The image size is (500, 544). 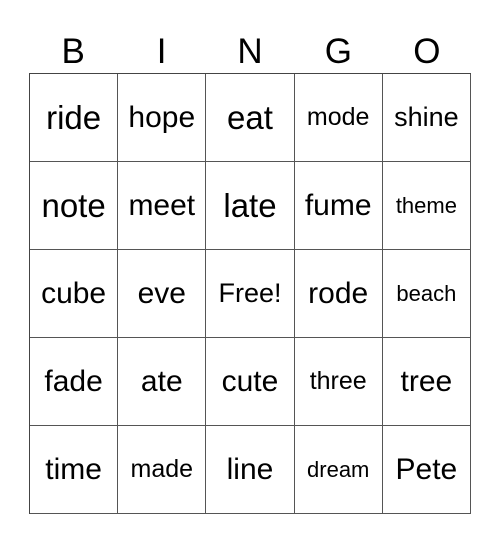 I want to click on bingo-cell: note, so click(x=74, y=206).